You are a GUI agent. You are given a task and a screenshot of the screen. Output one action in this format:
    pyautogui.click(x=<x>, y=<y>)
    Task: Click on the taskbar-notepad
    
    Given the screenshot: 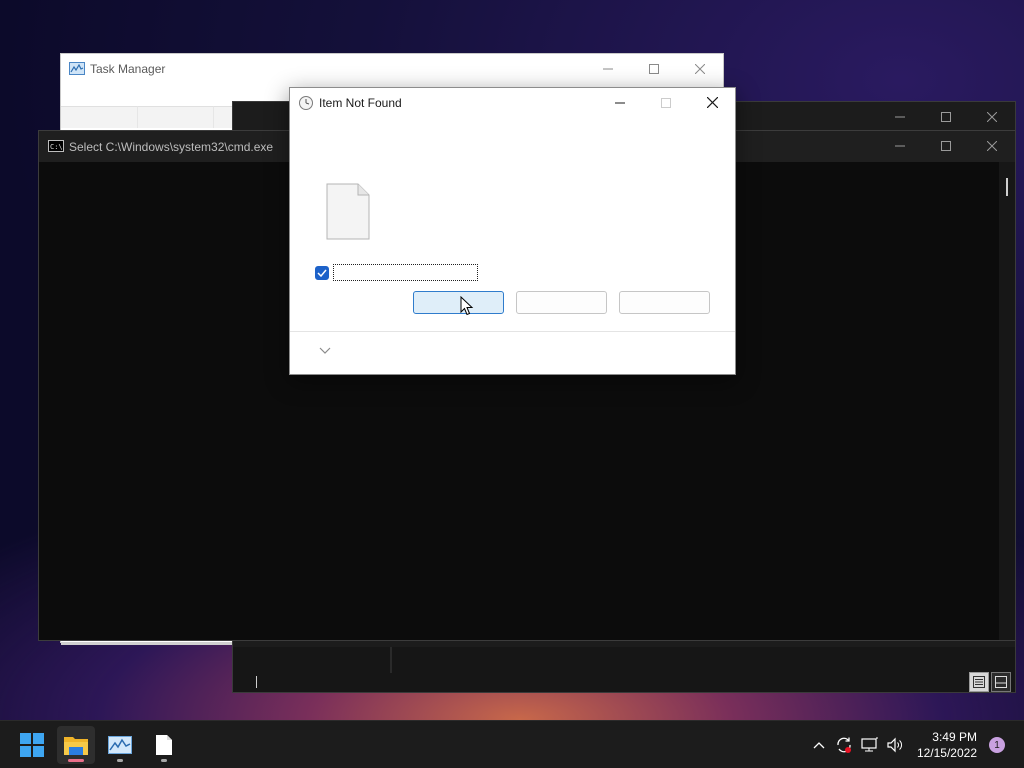 What is the action you would take?
    pyautogui.click(x=164, y=745)
    